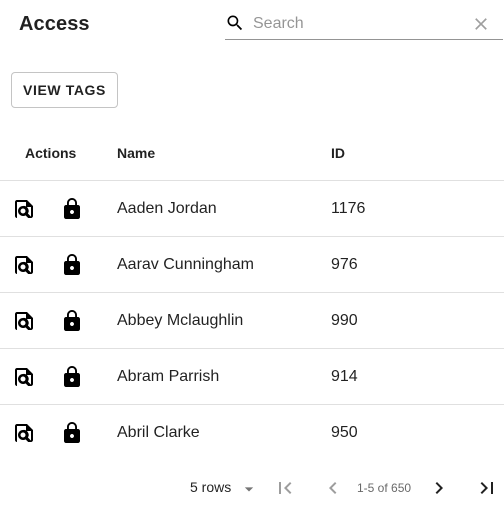  I want to click on cell-name: Abram Parrish, so click(168, 376).